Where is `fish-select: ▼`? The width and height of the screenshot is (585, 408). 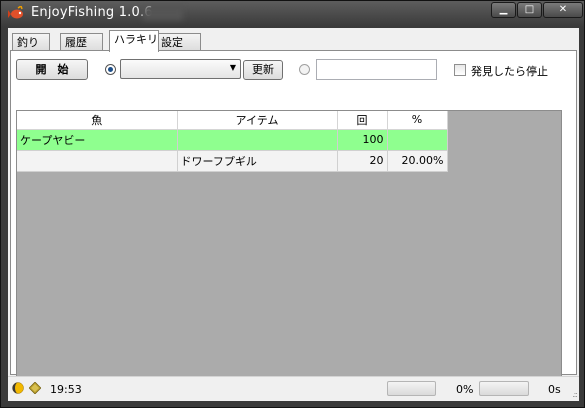
fish-select: ▼ is located at coordinates (180, 69).